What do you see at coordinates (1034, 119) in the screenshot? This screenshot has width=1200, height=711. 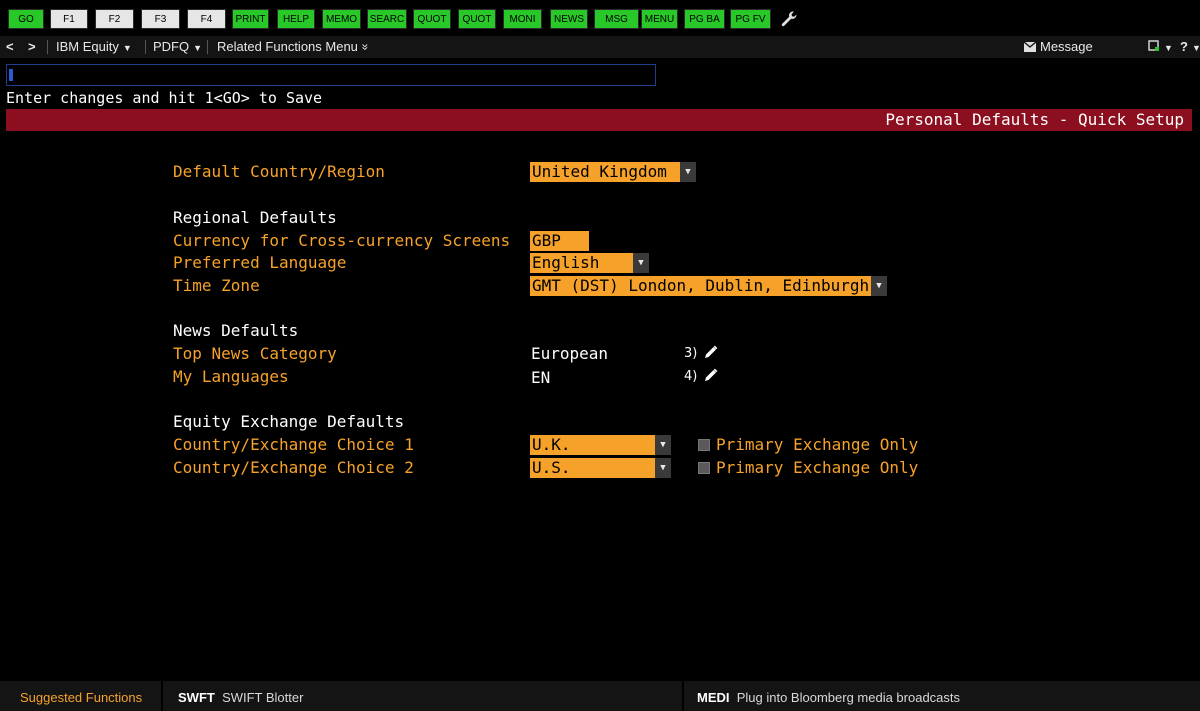 I see `page-title: Personal Defaults - Quick Setup` at bounding box center [1034, 119].